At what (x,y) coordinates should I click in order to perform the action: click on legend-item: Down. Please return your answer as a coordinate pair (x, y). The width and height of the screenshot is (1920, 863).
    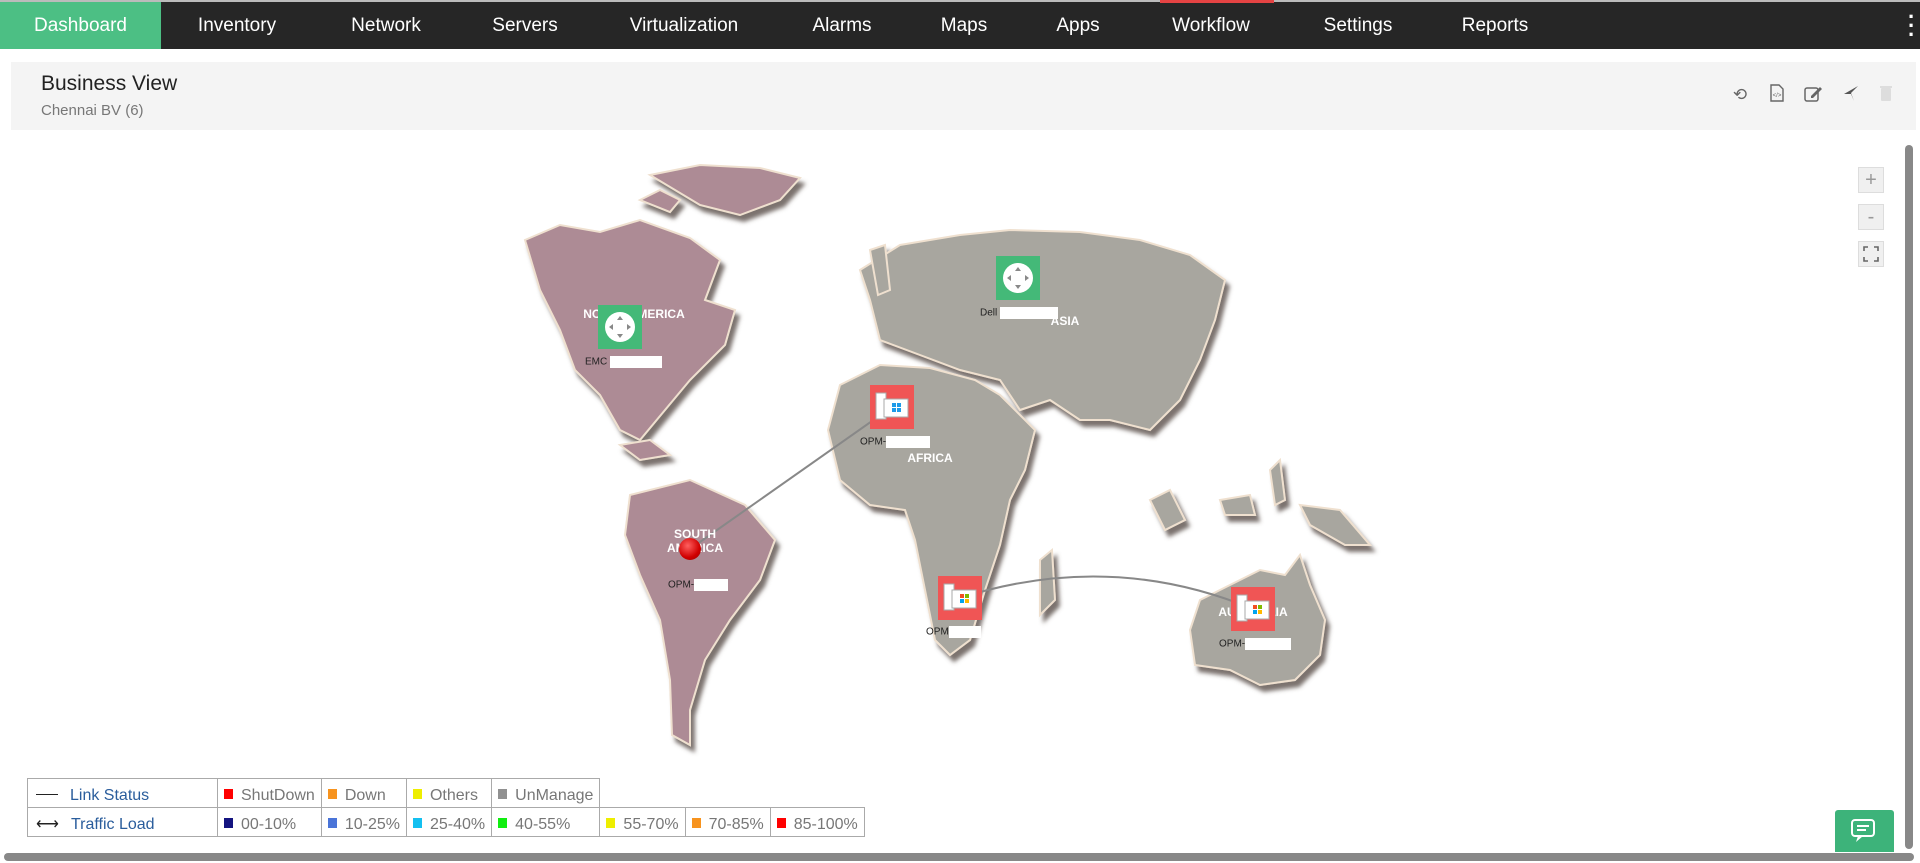
    Looking at the image, I should click on (363, 793).